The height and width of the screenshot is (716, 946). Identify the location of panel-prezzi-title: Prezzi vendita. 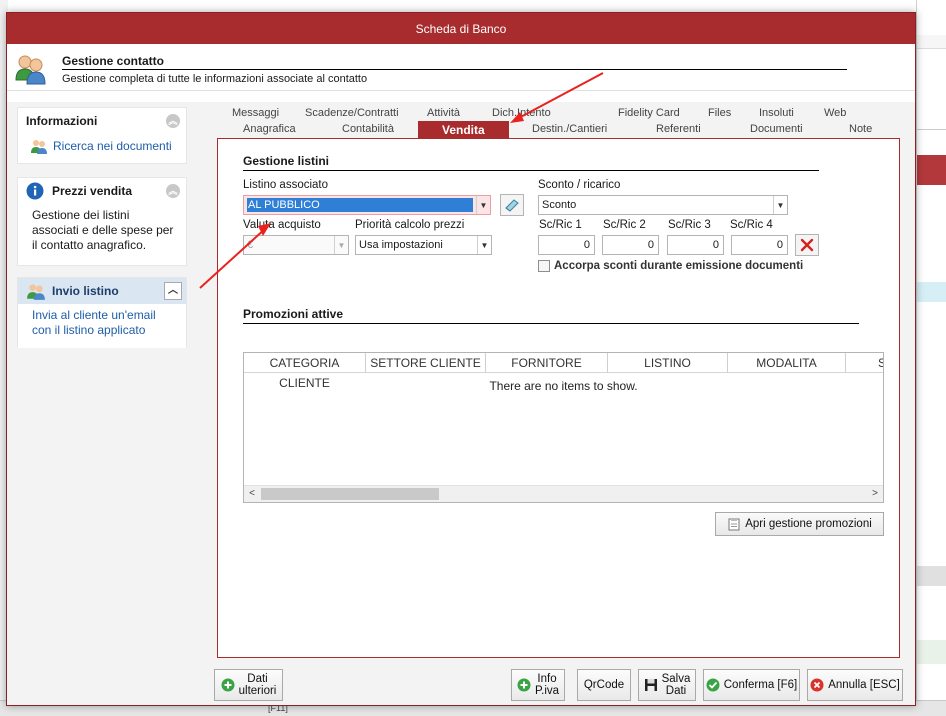
(92, 191).